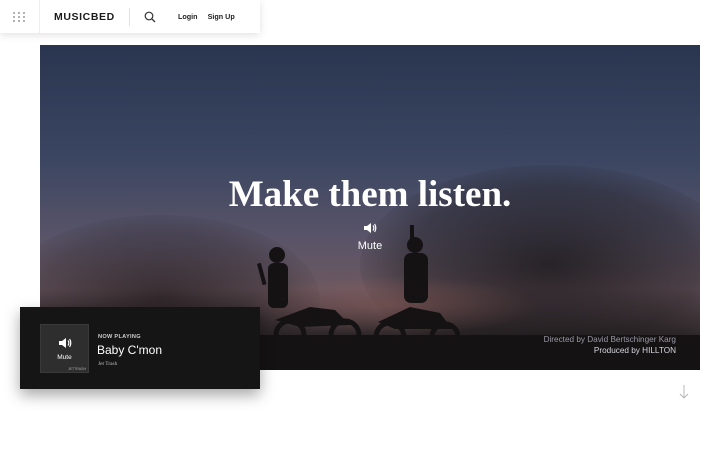 This screenshot has height=450, width=720. Describe the element at coordinates (119, 337) in the screenshot. I see `now-playing-label: NOW PLAYING` at that location.